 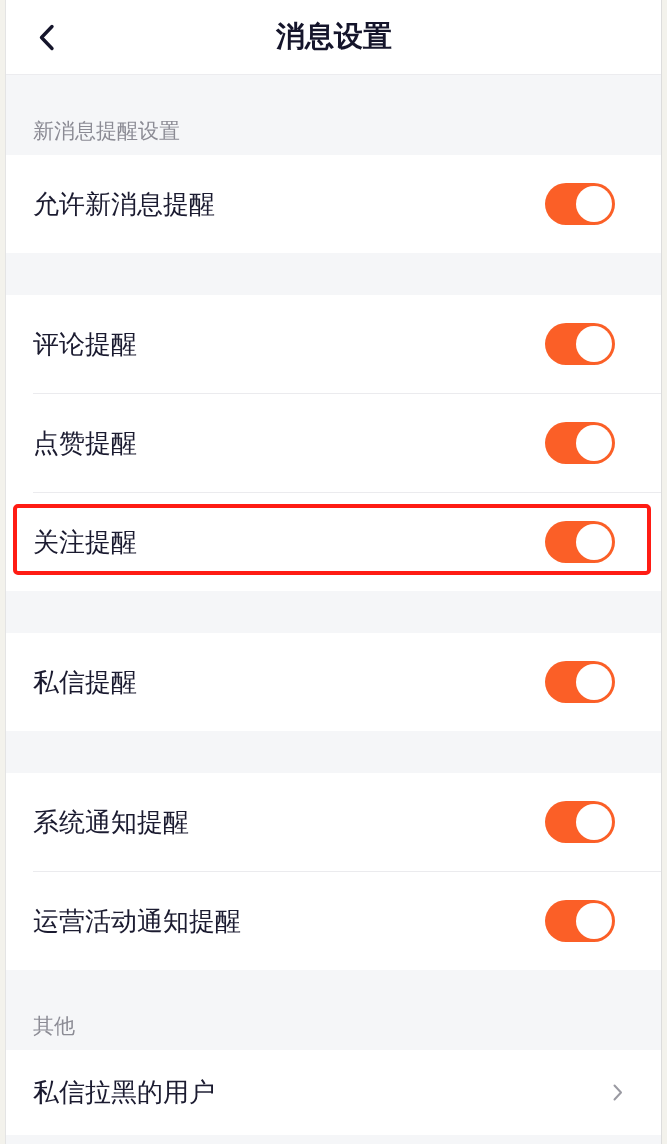 I want to click on setting-label: 允许新消息提醒, so click(x=124, y=204).